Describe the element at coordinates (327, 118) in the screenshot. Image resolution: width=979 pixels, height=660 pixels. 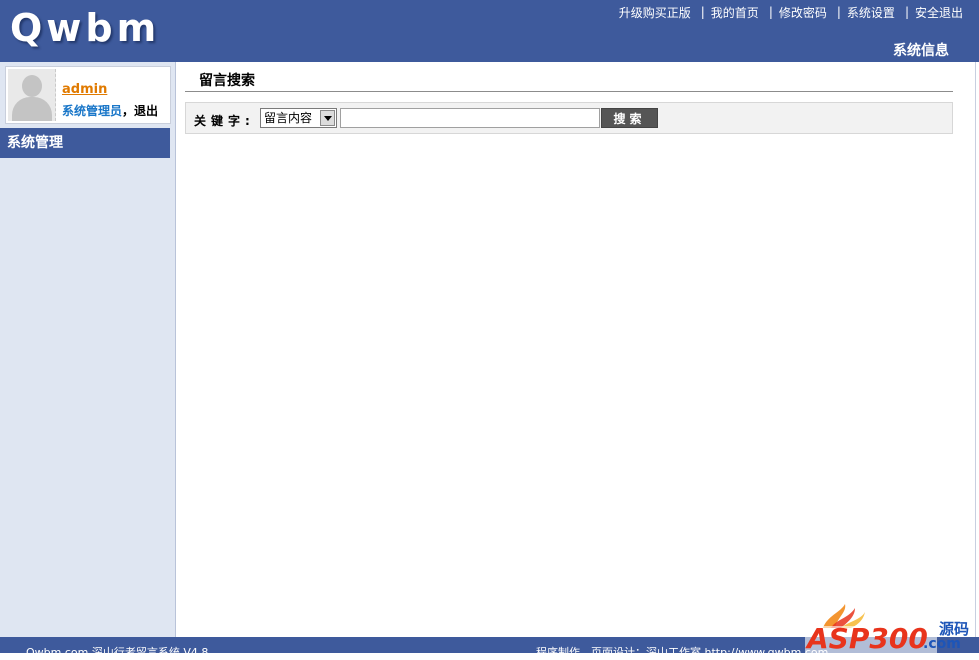
I see `chevron-down-icon` at that location.